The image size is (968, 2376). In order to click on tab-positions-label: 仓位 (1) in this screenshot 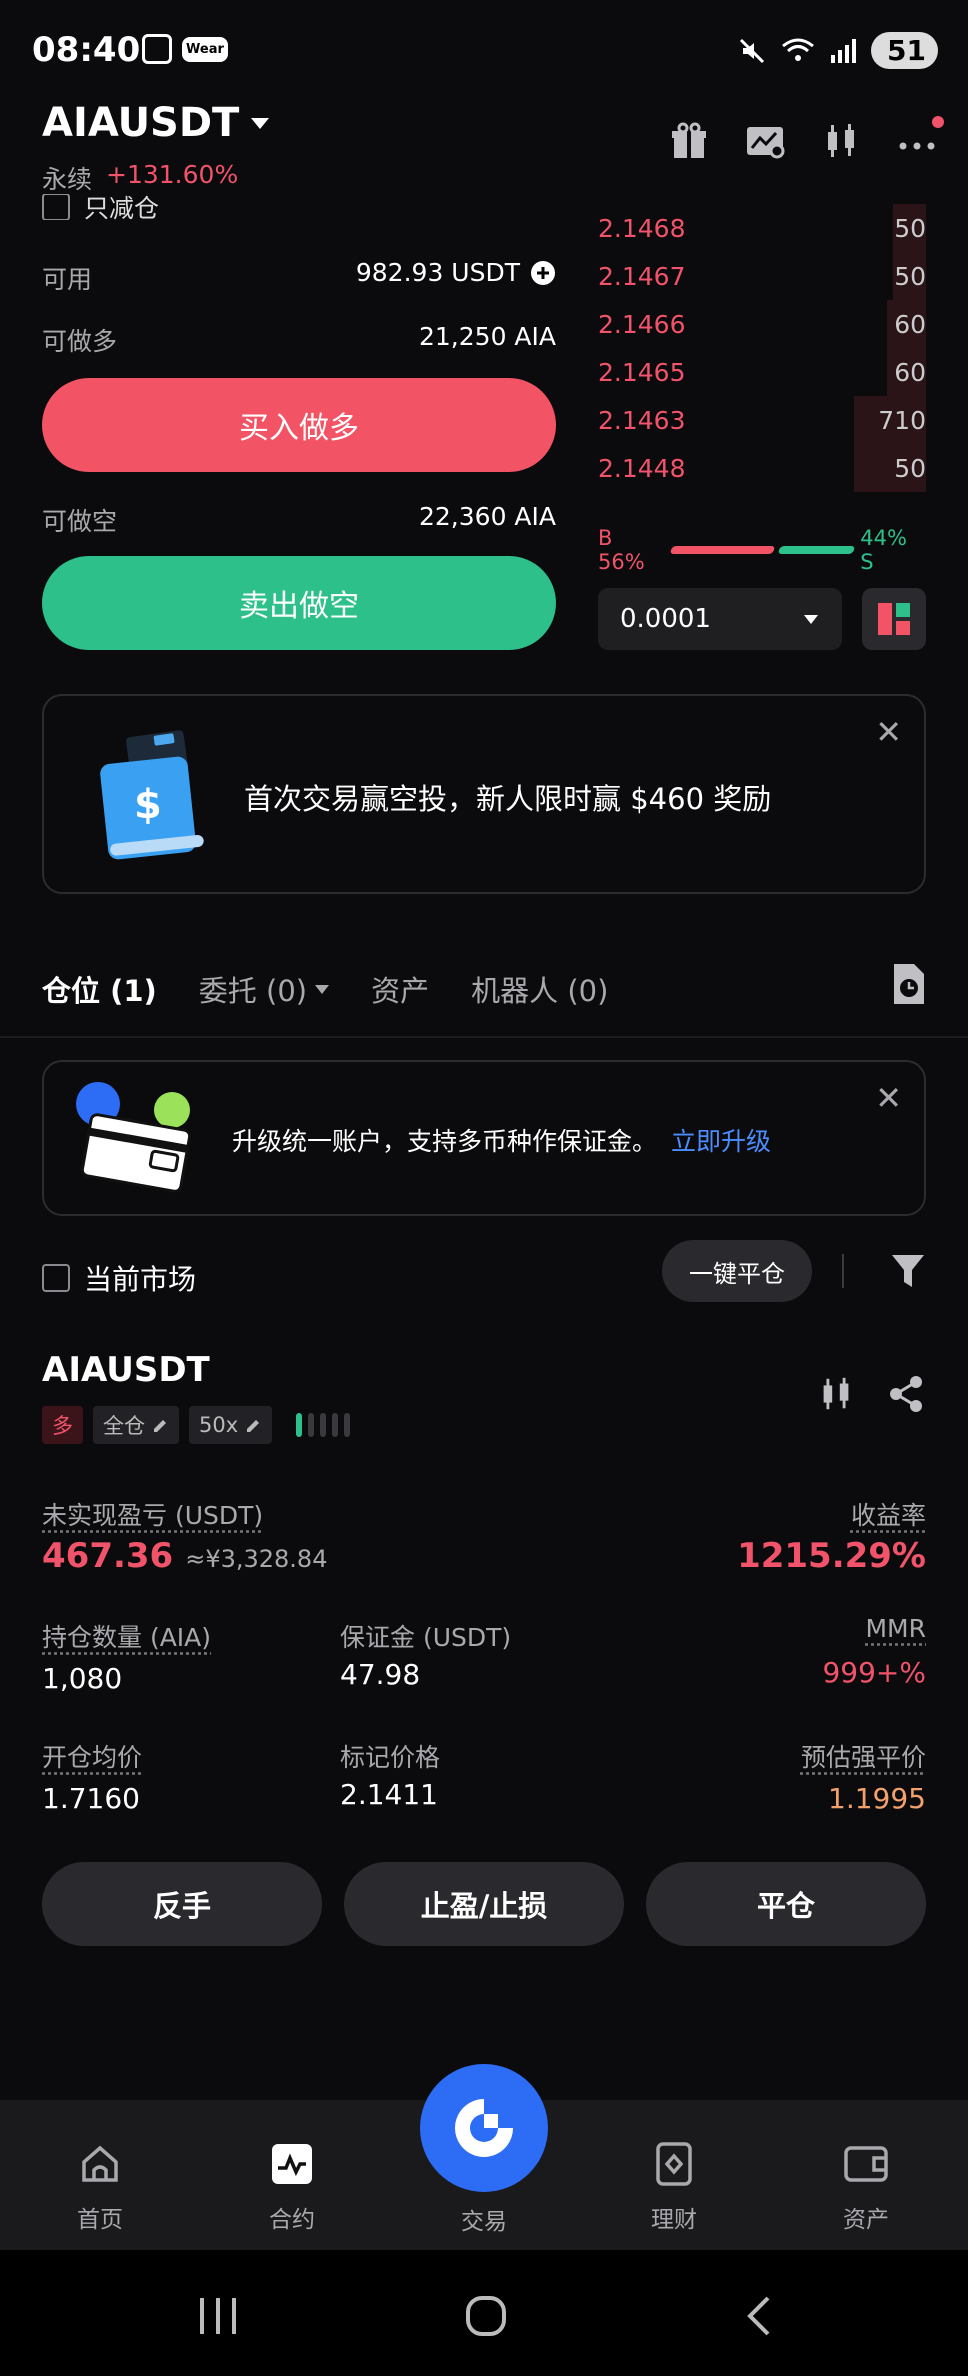, I will do `click(99, 991)`.